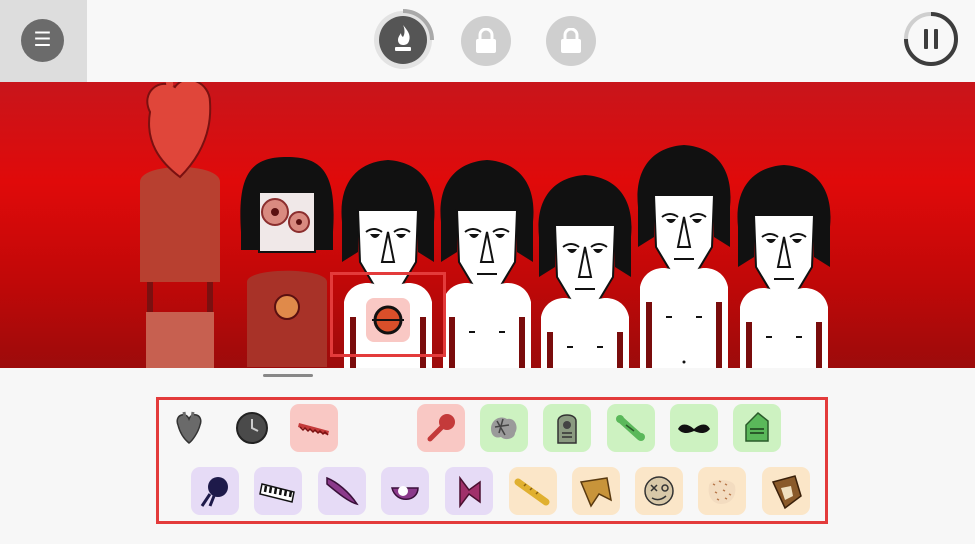 This screenshot has height=544, width=975. I want to click on brain-icon, so click(504, 428).